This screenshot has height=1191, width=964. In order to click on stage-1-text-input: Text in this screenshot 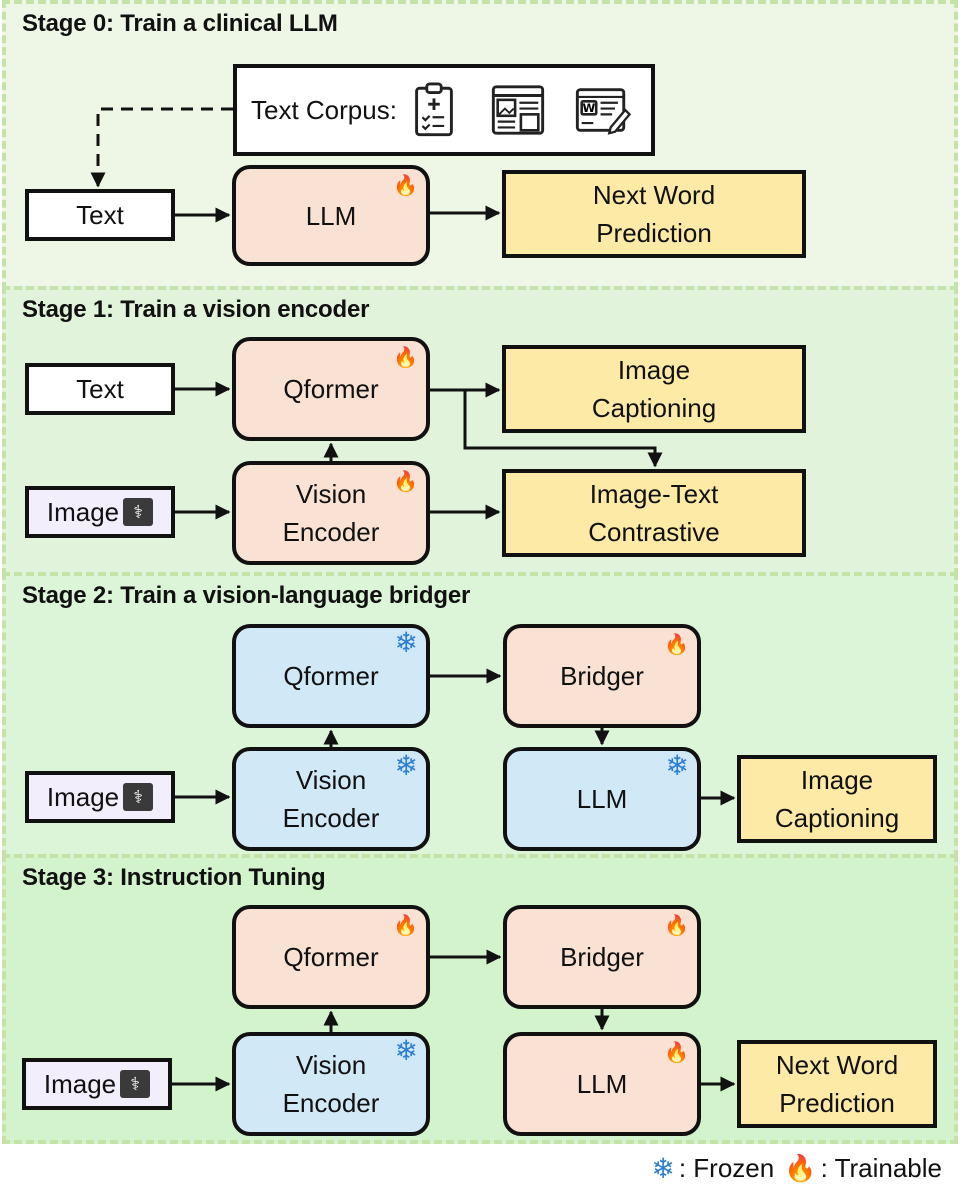, I will do `click(100, 389)`.